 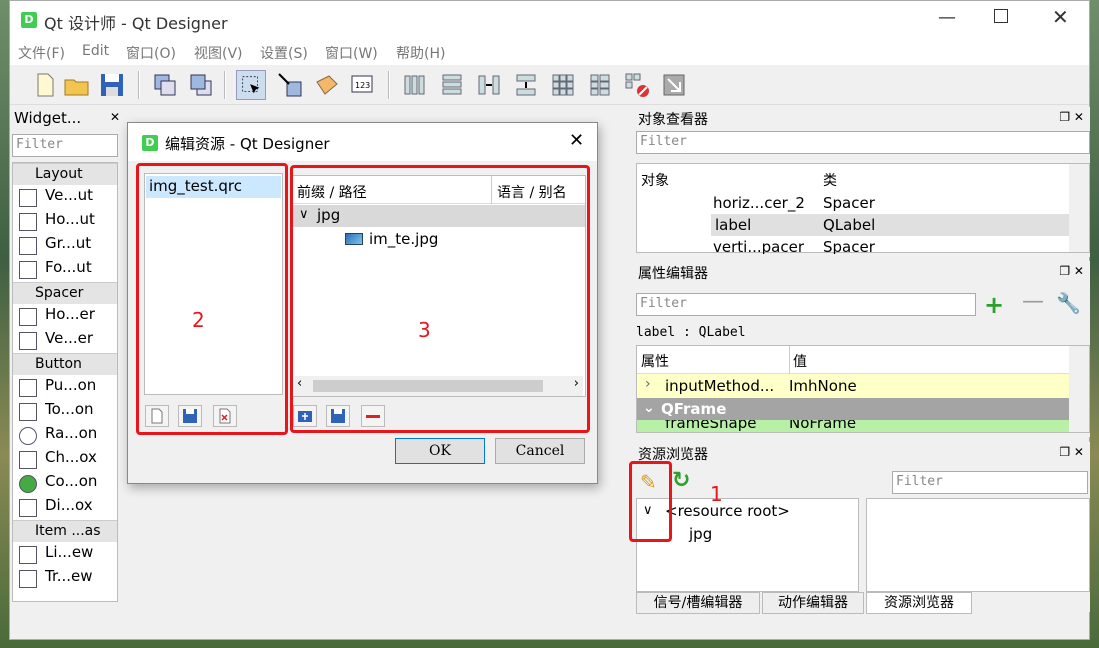 I want to click on horizontal-spacer-icon, so click(x=28, y=317).